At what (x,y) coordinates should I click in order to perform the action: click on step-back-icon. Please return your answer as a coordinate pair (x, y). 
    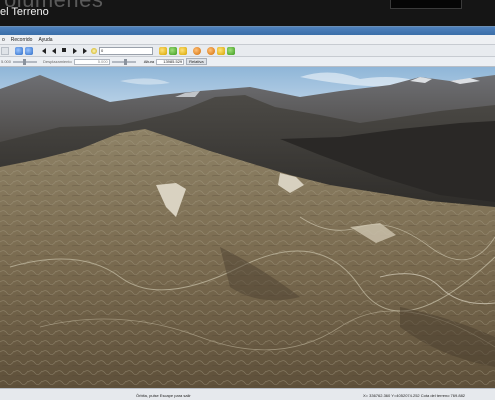
    Looking at the image, I should click on (55, 51).